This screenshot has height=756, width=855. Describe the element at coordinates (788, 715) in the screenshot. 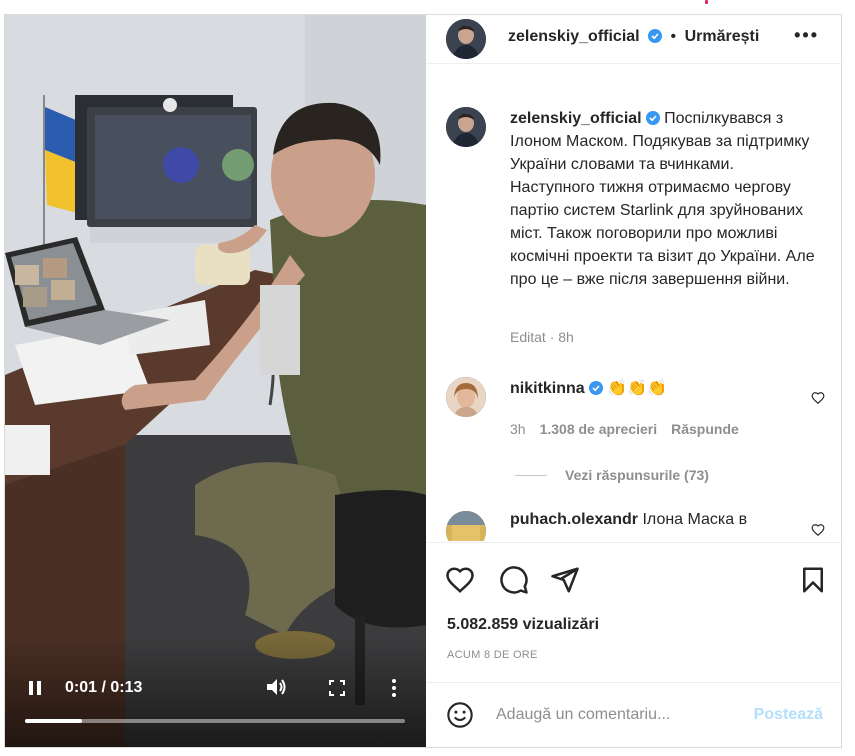

I see `post-button: Postează` at that location.